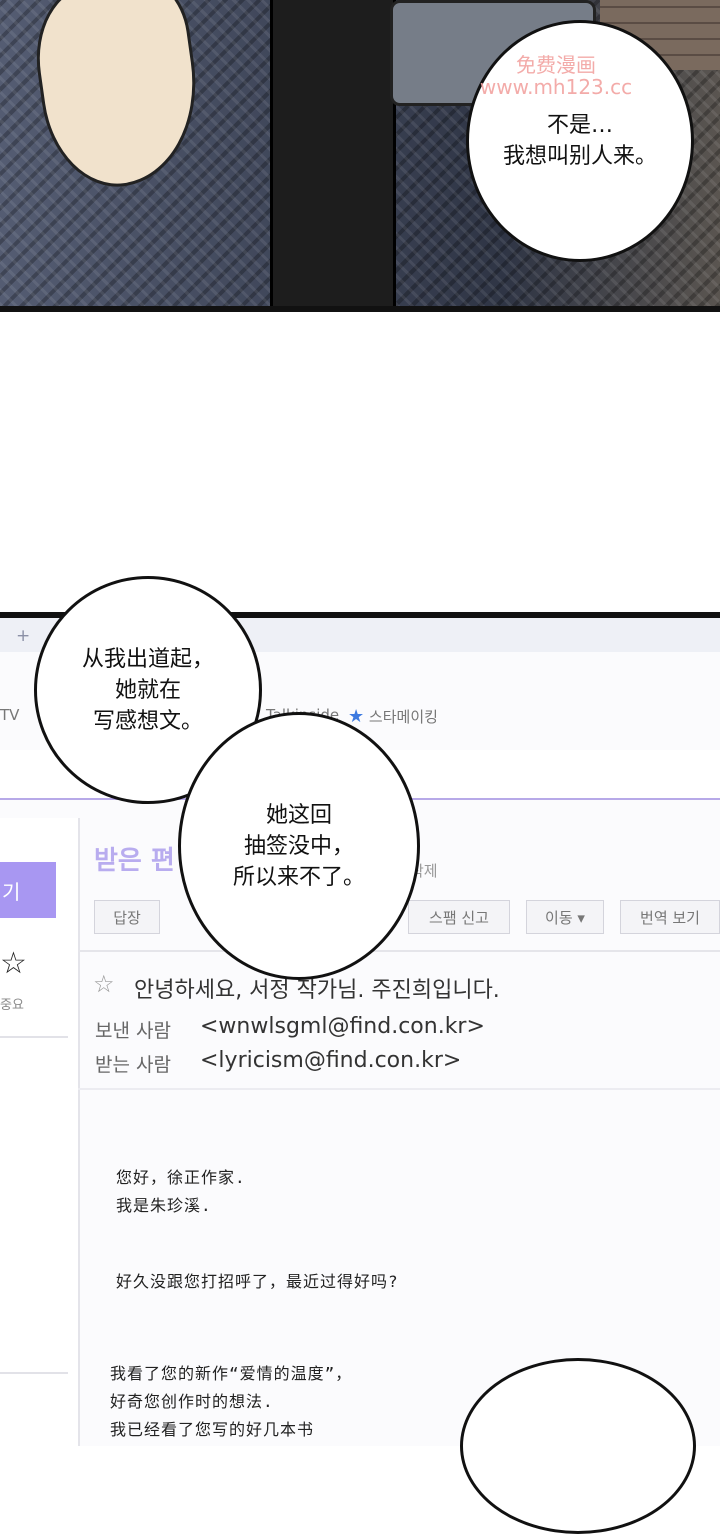 The image size is (720, 1534). Describe the element at coordinates (565, 917) in the screenshot. I see `move-dropdown: 이동 ▾` at that location.